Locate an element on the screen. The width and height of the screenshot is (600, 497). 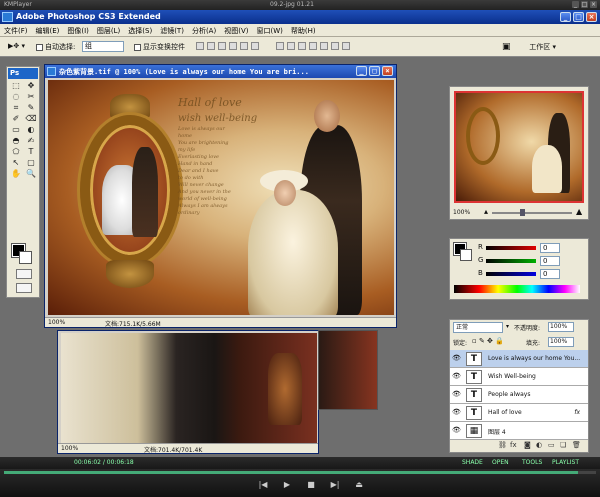
bridge-icon: ▣ is located at coordinates (506, 47).